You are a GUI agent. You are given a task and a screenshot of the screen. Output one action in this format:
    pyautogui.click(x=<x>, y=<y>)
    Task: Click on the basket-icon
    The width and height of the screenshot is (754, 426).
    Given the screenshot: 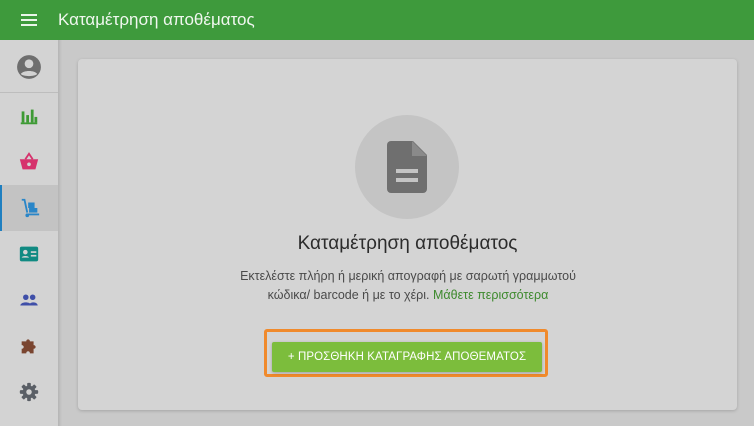 What is the action you would take?
    pyautogui.click(x=29, y=161)
    